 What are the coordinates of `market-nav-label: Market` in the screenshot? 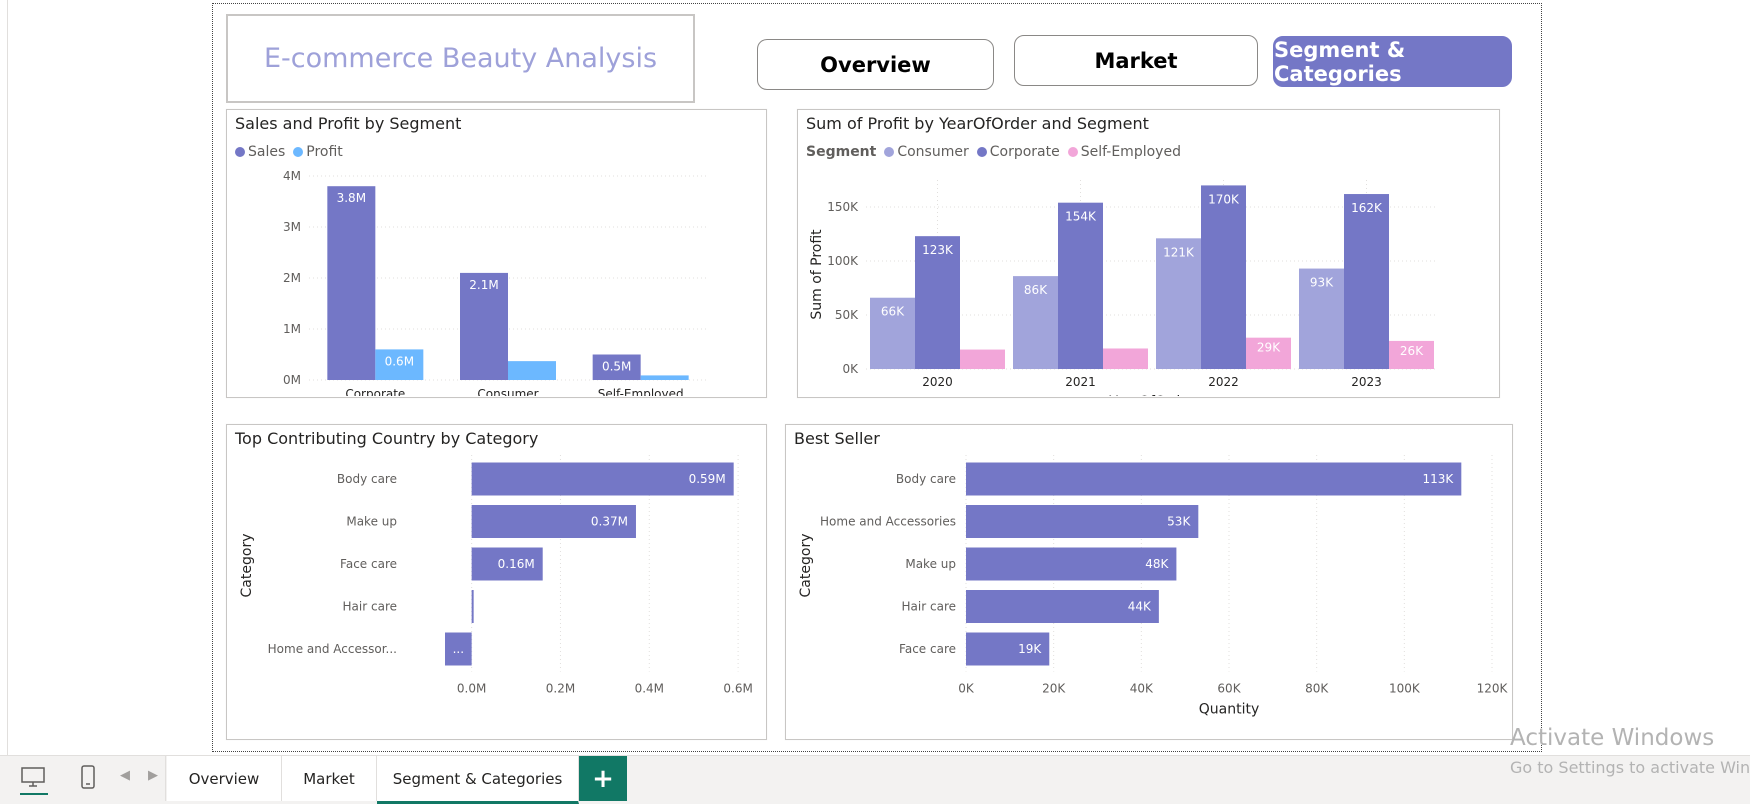 It's located at (1136, 60).